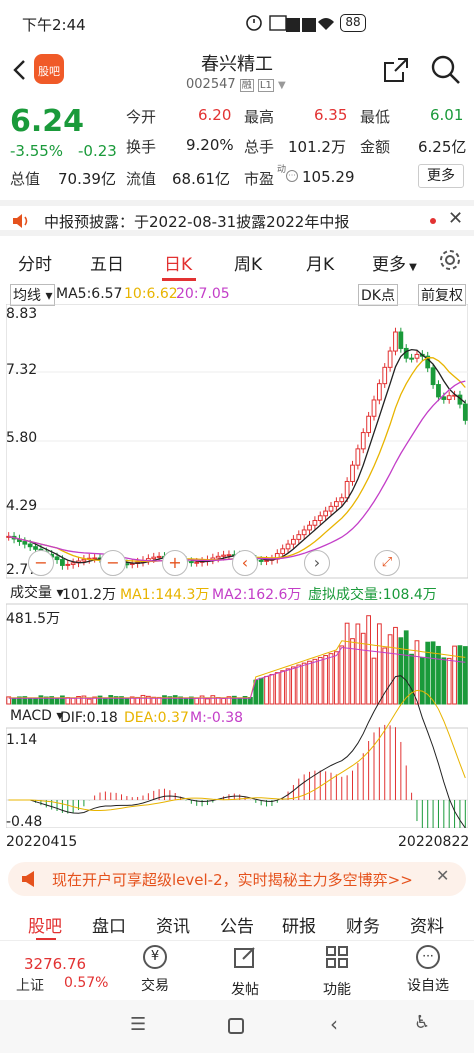 The width and height of the screenshot is (474, 1053). Describe the element at coordinates (256, 594) in the screenshot. I see `vol-ma2-label: MA2:162.6万` at that location.